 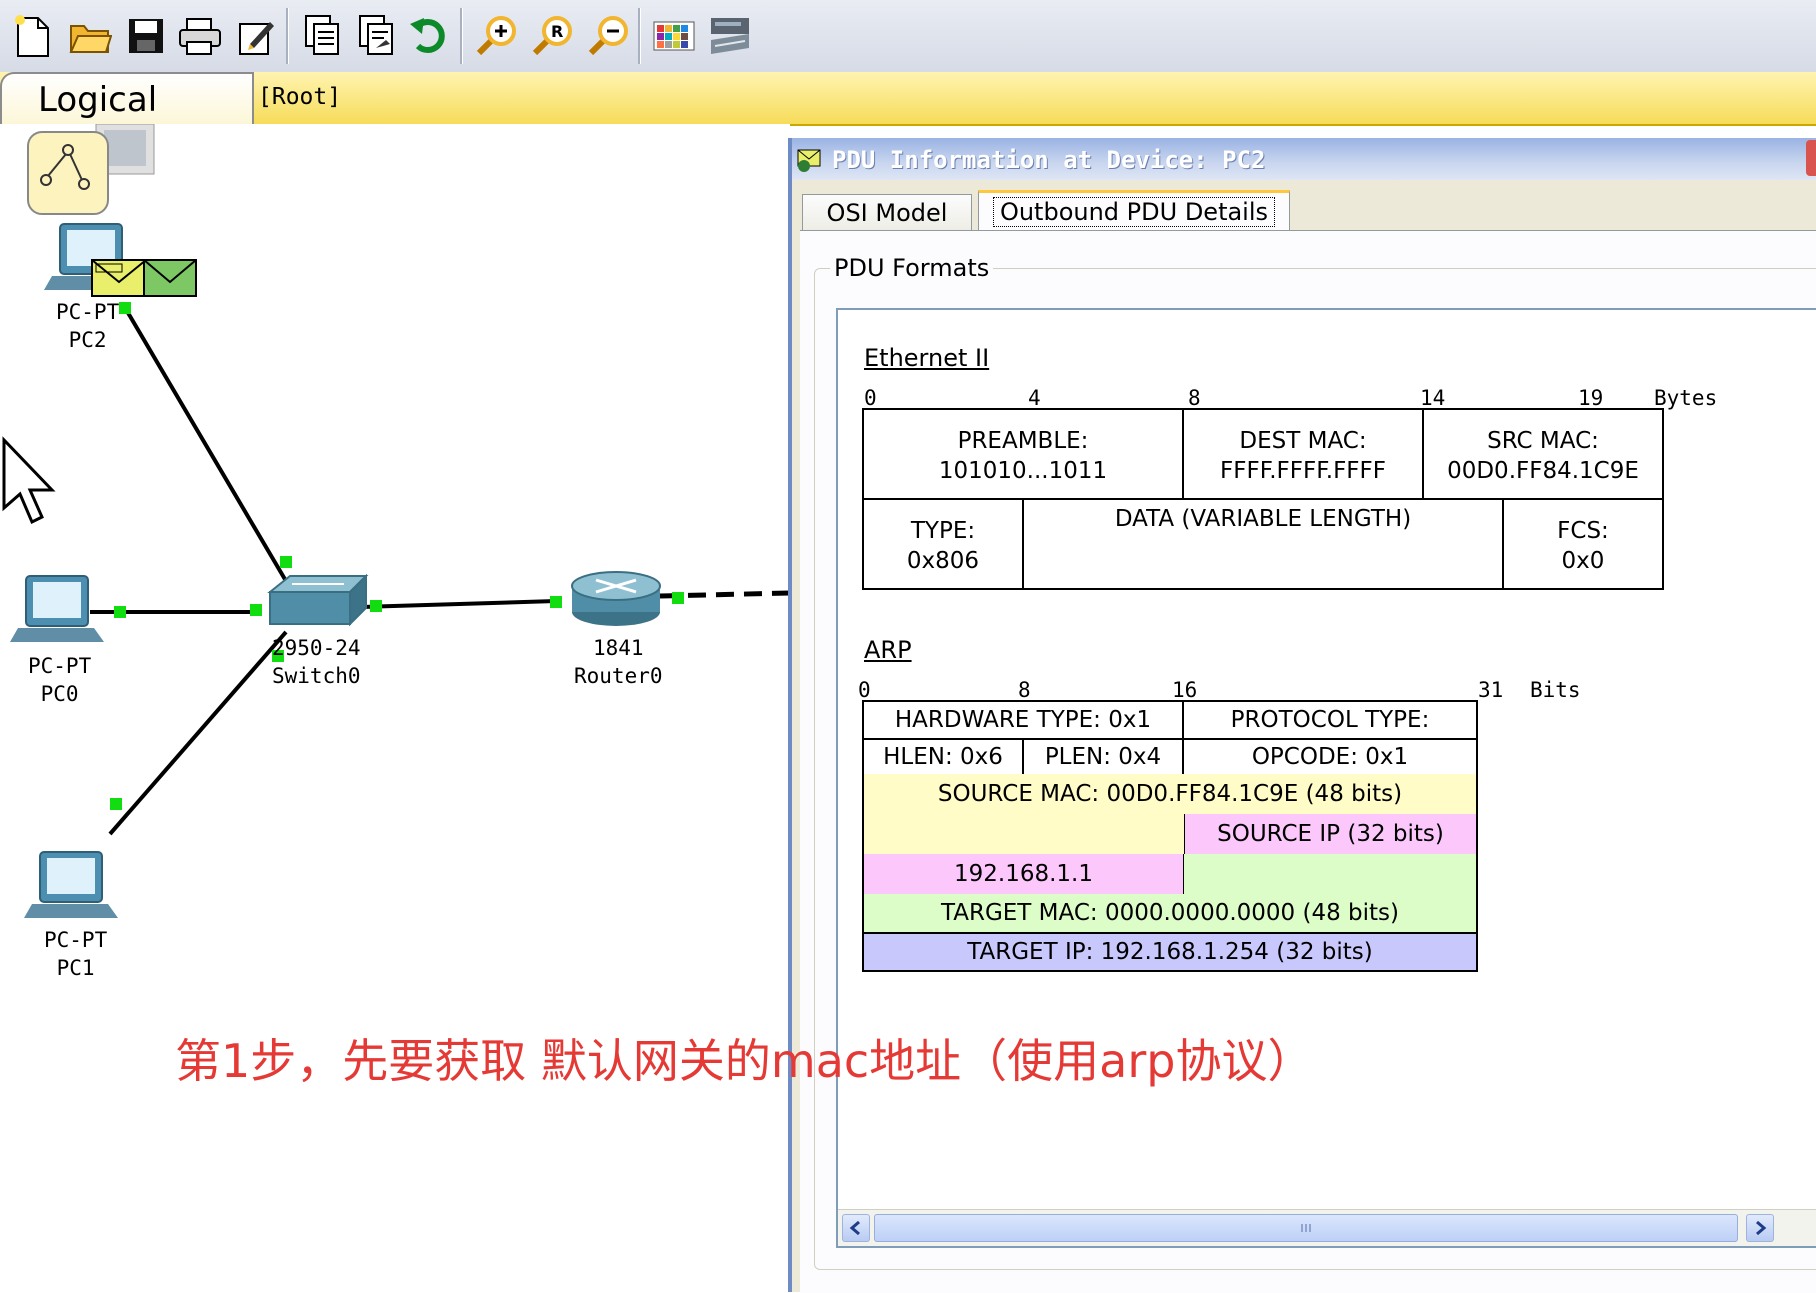 I want to click on byte-offset: 4, so click(x=1034, y=398).